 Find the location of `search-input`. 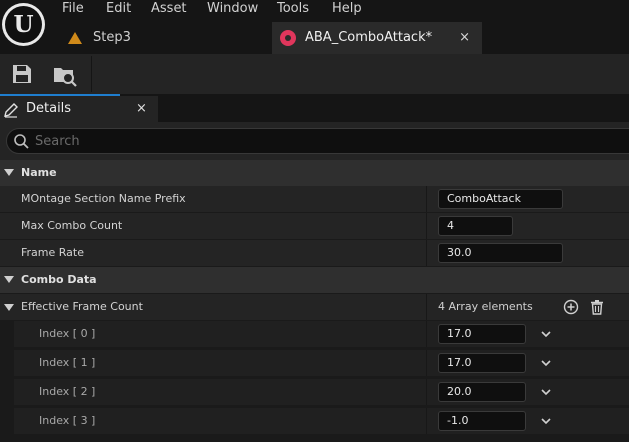

search-input is located at coordinates (315, 141).